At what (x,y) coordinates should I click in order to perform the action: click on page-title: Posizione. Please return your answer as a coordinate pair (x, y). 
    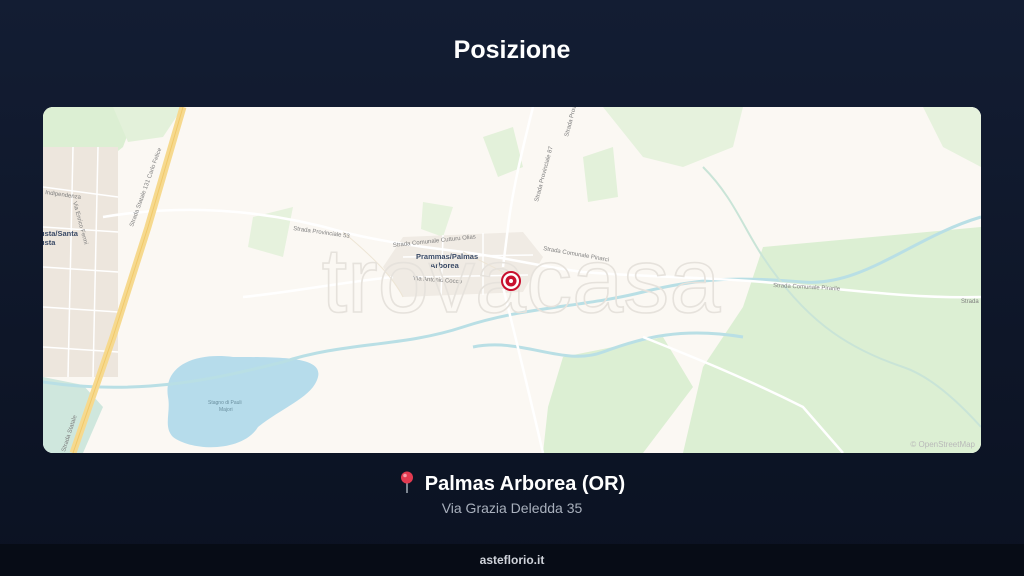
    Looking at the image, I should click on (512, 50).